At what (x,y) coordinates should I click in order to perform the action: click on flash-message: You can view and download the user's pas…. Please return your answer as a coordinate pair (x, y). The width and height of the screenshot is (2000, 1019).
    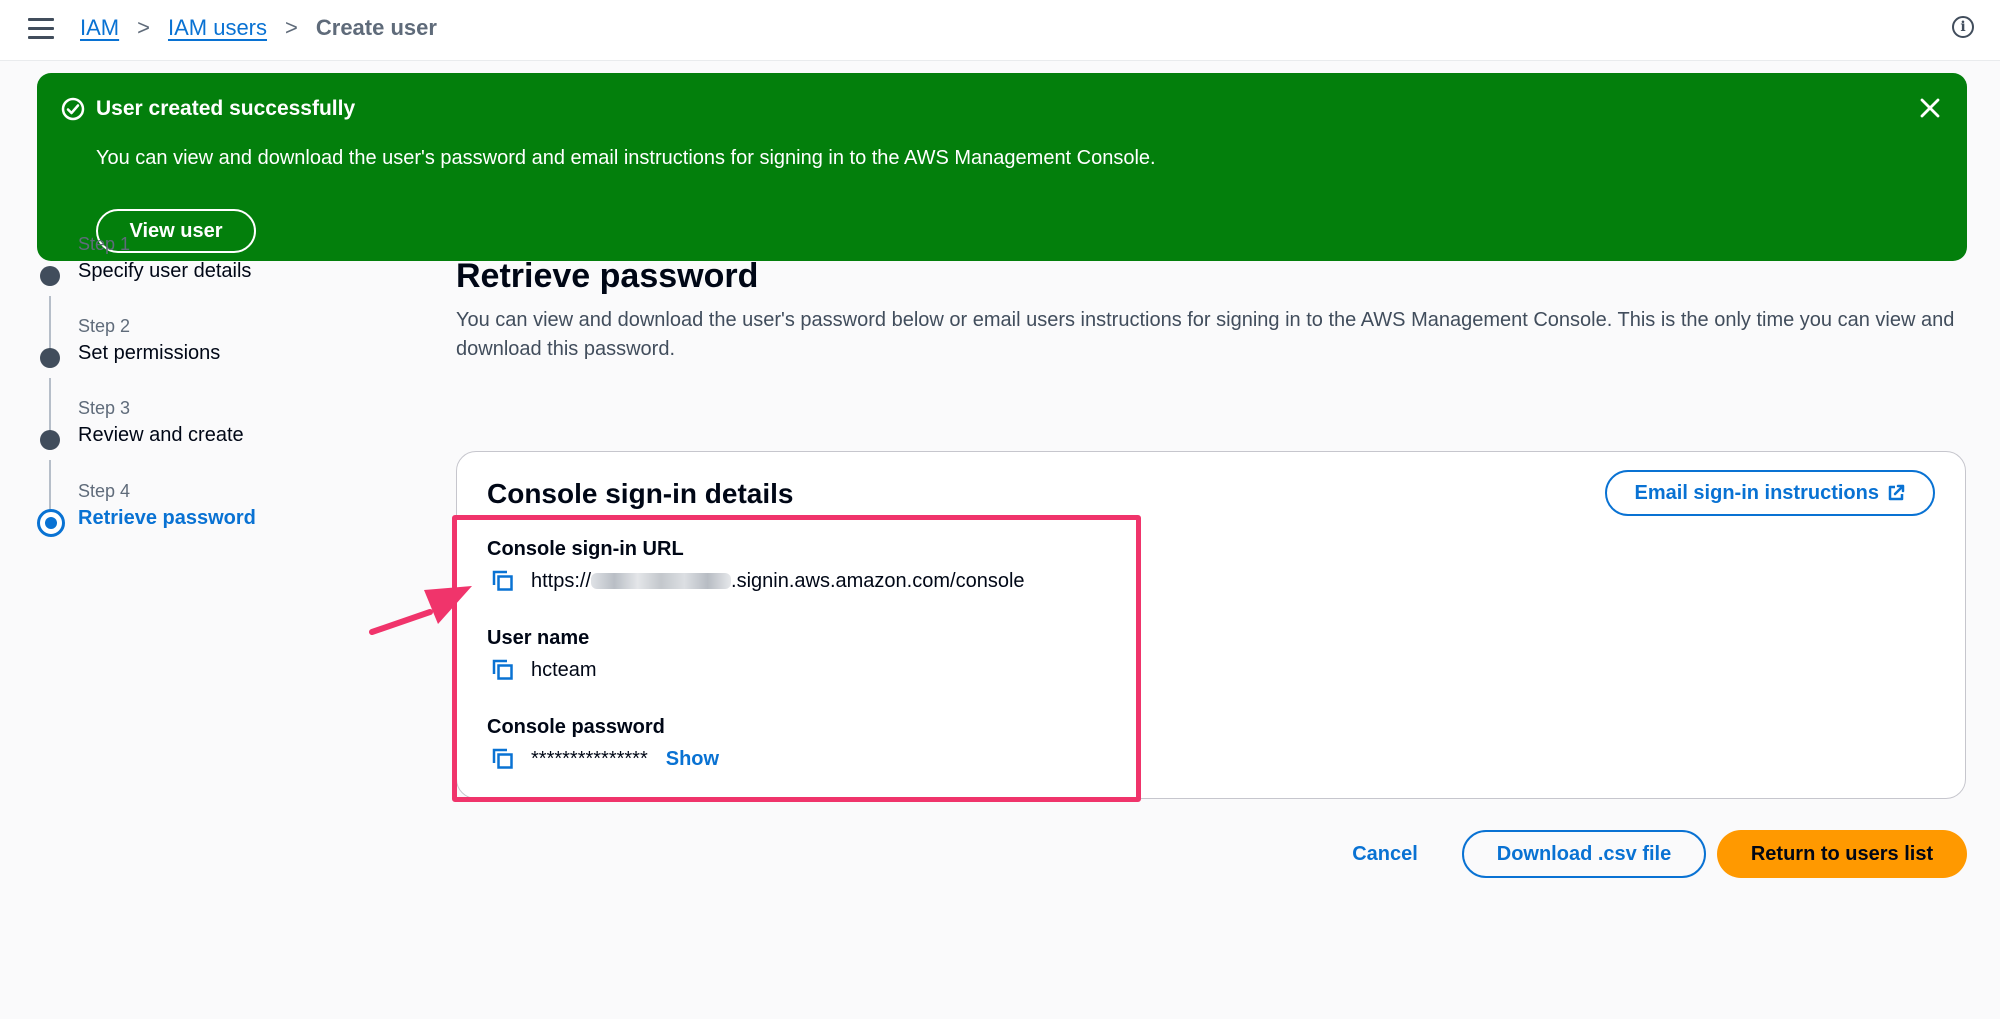
    Looking at the image, I should click on (626, 158).